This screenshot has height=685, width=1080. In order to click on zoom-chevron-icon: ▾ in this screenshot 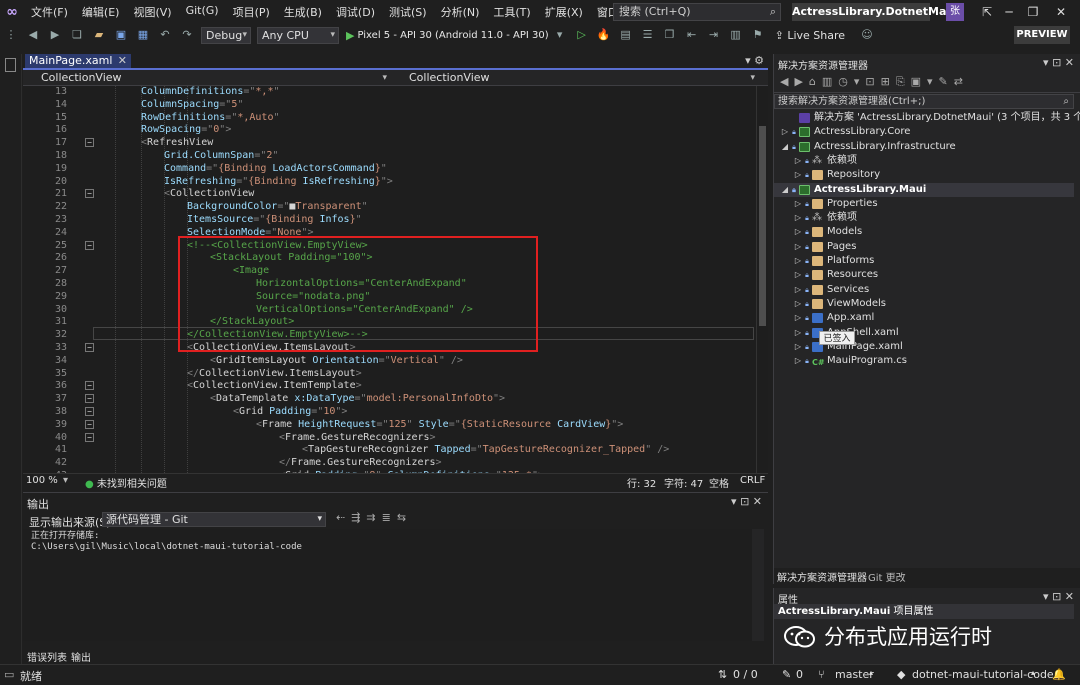, I will do `click(65, 480)`.